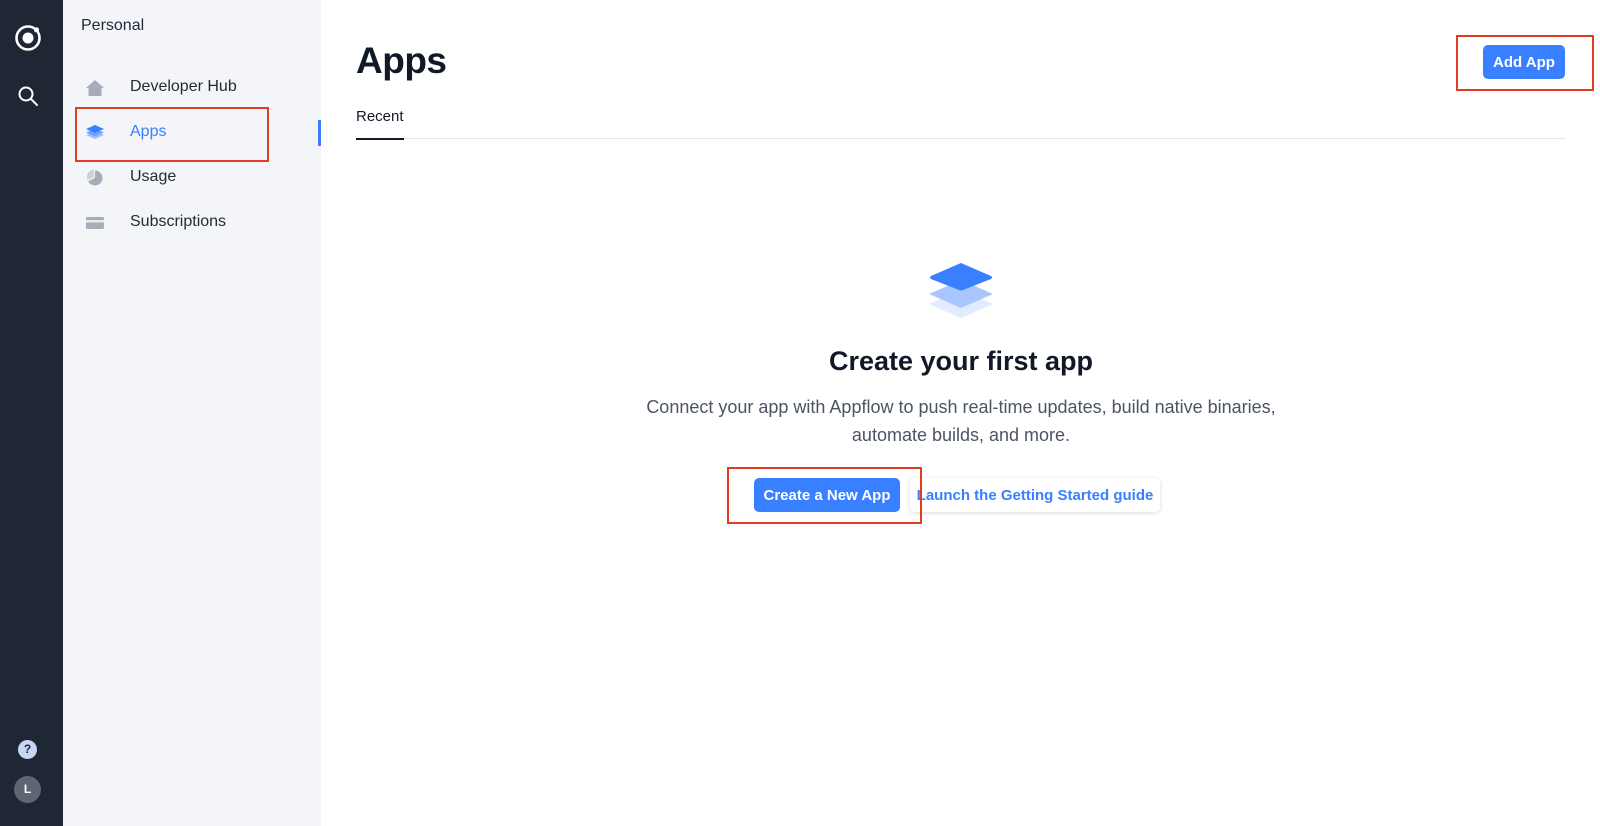 This screenshot has width=1600, height=826. What do you see at coordinates (148, 131) in the screenshot?
I see `sidebar-item-label: Apps` at bounding box center [148, 131].